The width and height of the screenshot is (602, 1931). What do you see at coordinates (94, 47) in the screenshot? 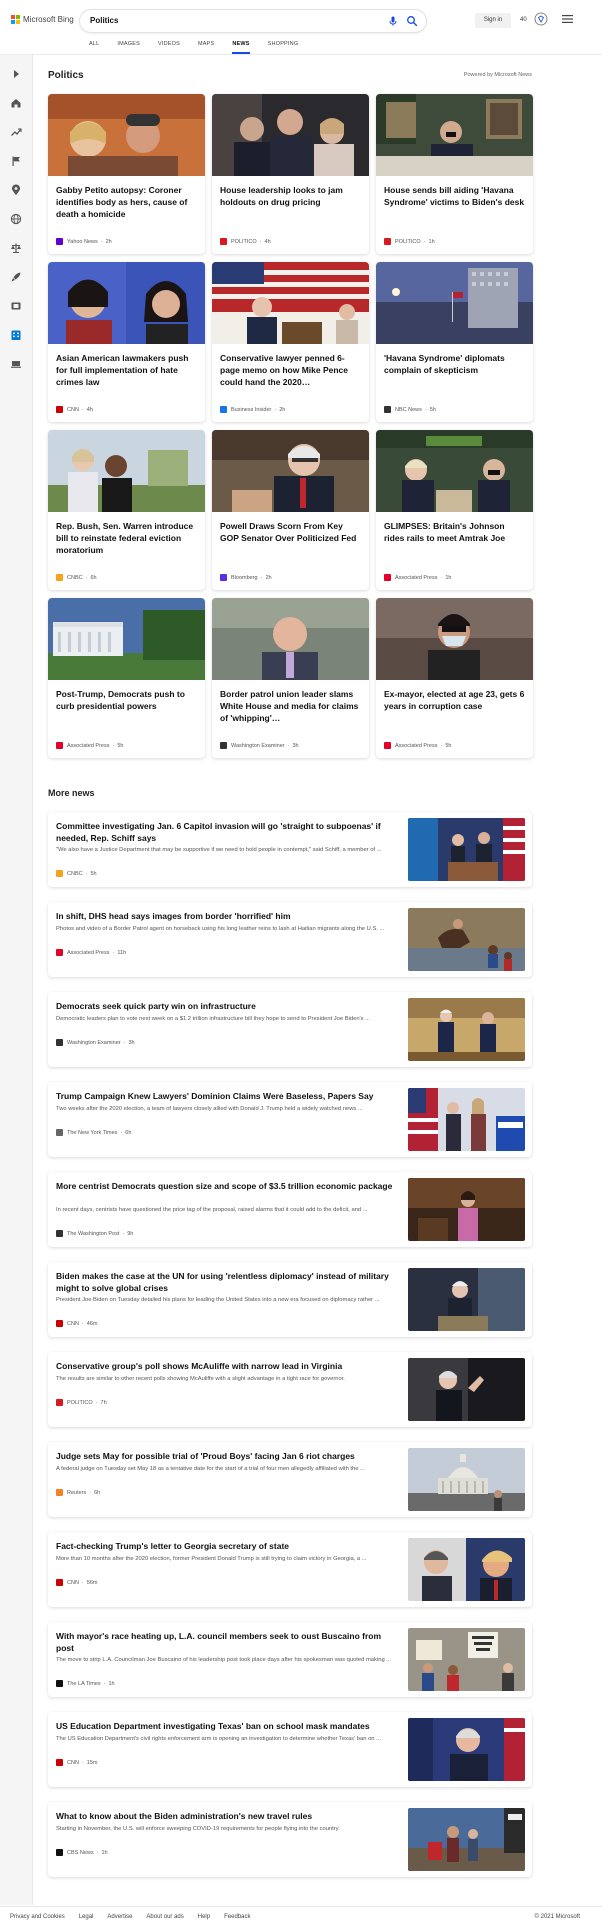
I see `tab-all: ALL` at bounding box center [94, 47].